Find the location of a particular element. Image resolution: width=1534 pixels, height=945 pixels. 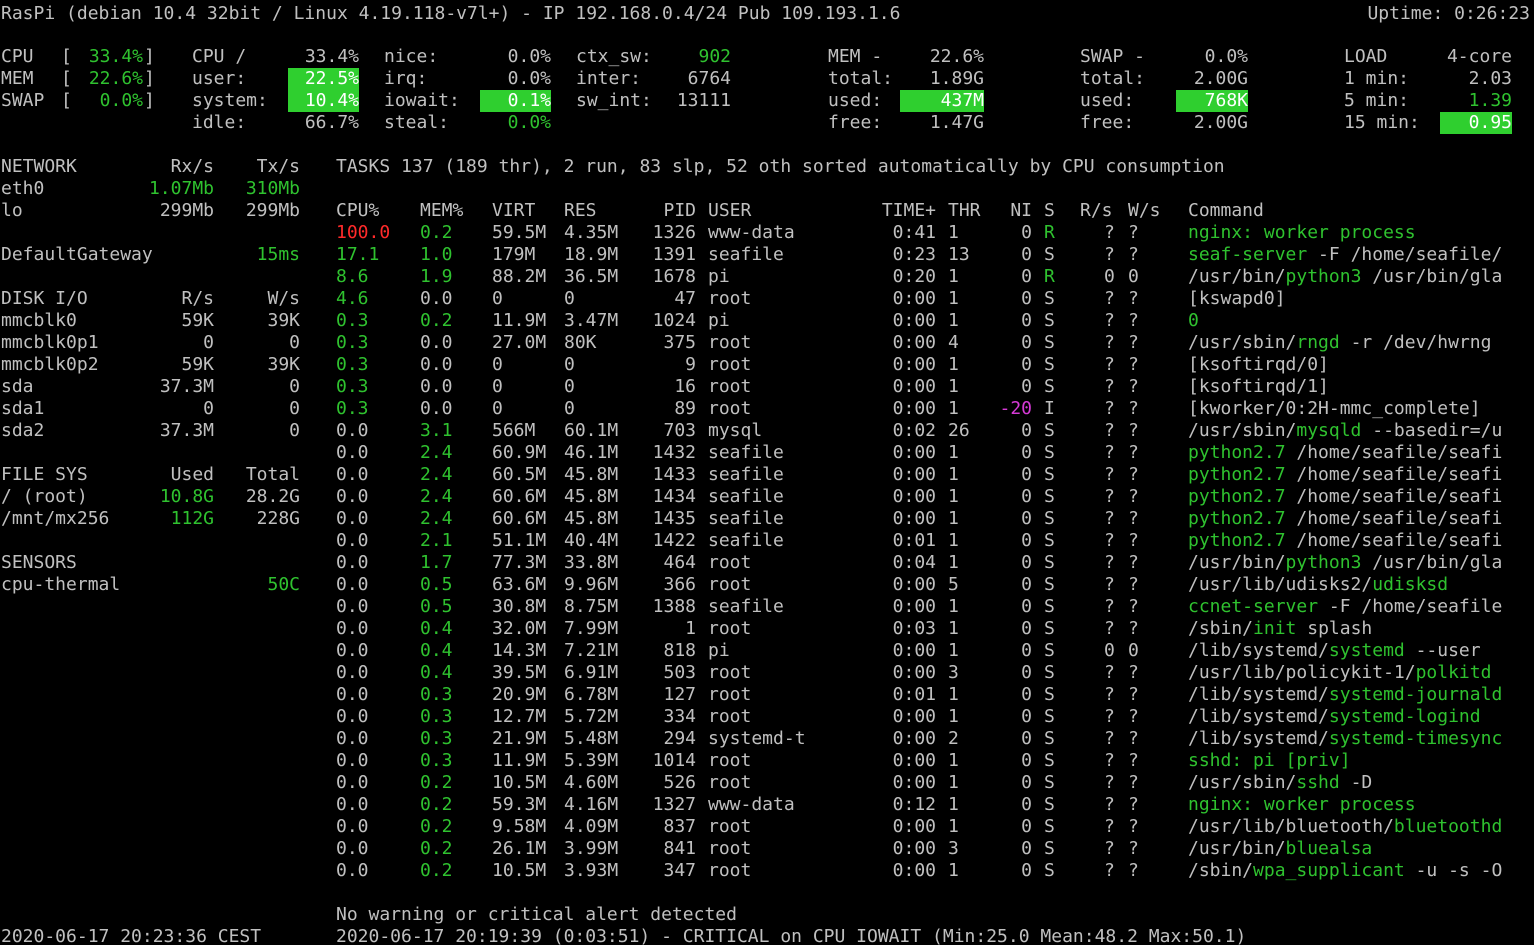

cell-command: /usr/sbin/mysqld --basedir=/u is located at coordinates (1345, 431).